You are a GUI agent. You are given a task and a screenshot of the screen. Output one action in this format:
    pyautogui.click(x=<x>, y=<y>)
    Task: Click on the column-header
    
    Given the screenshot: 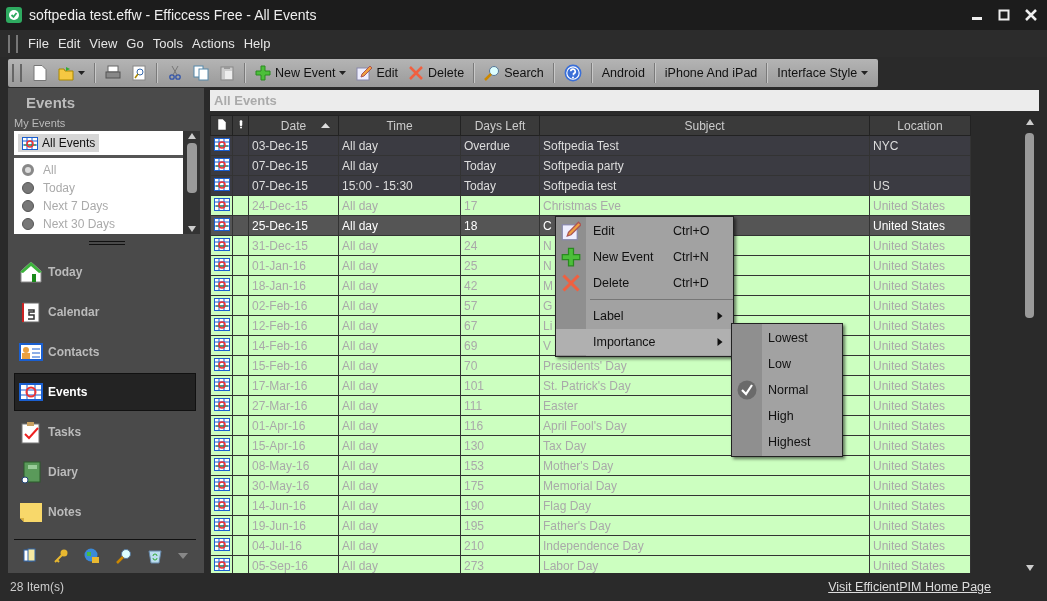 What is the action you would take?
    pyautogui.click(x=221, y=125)
    